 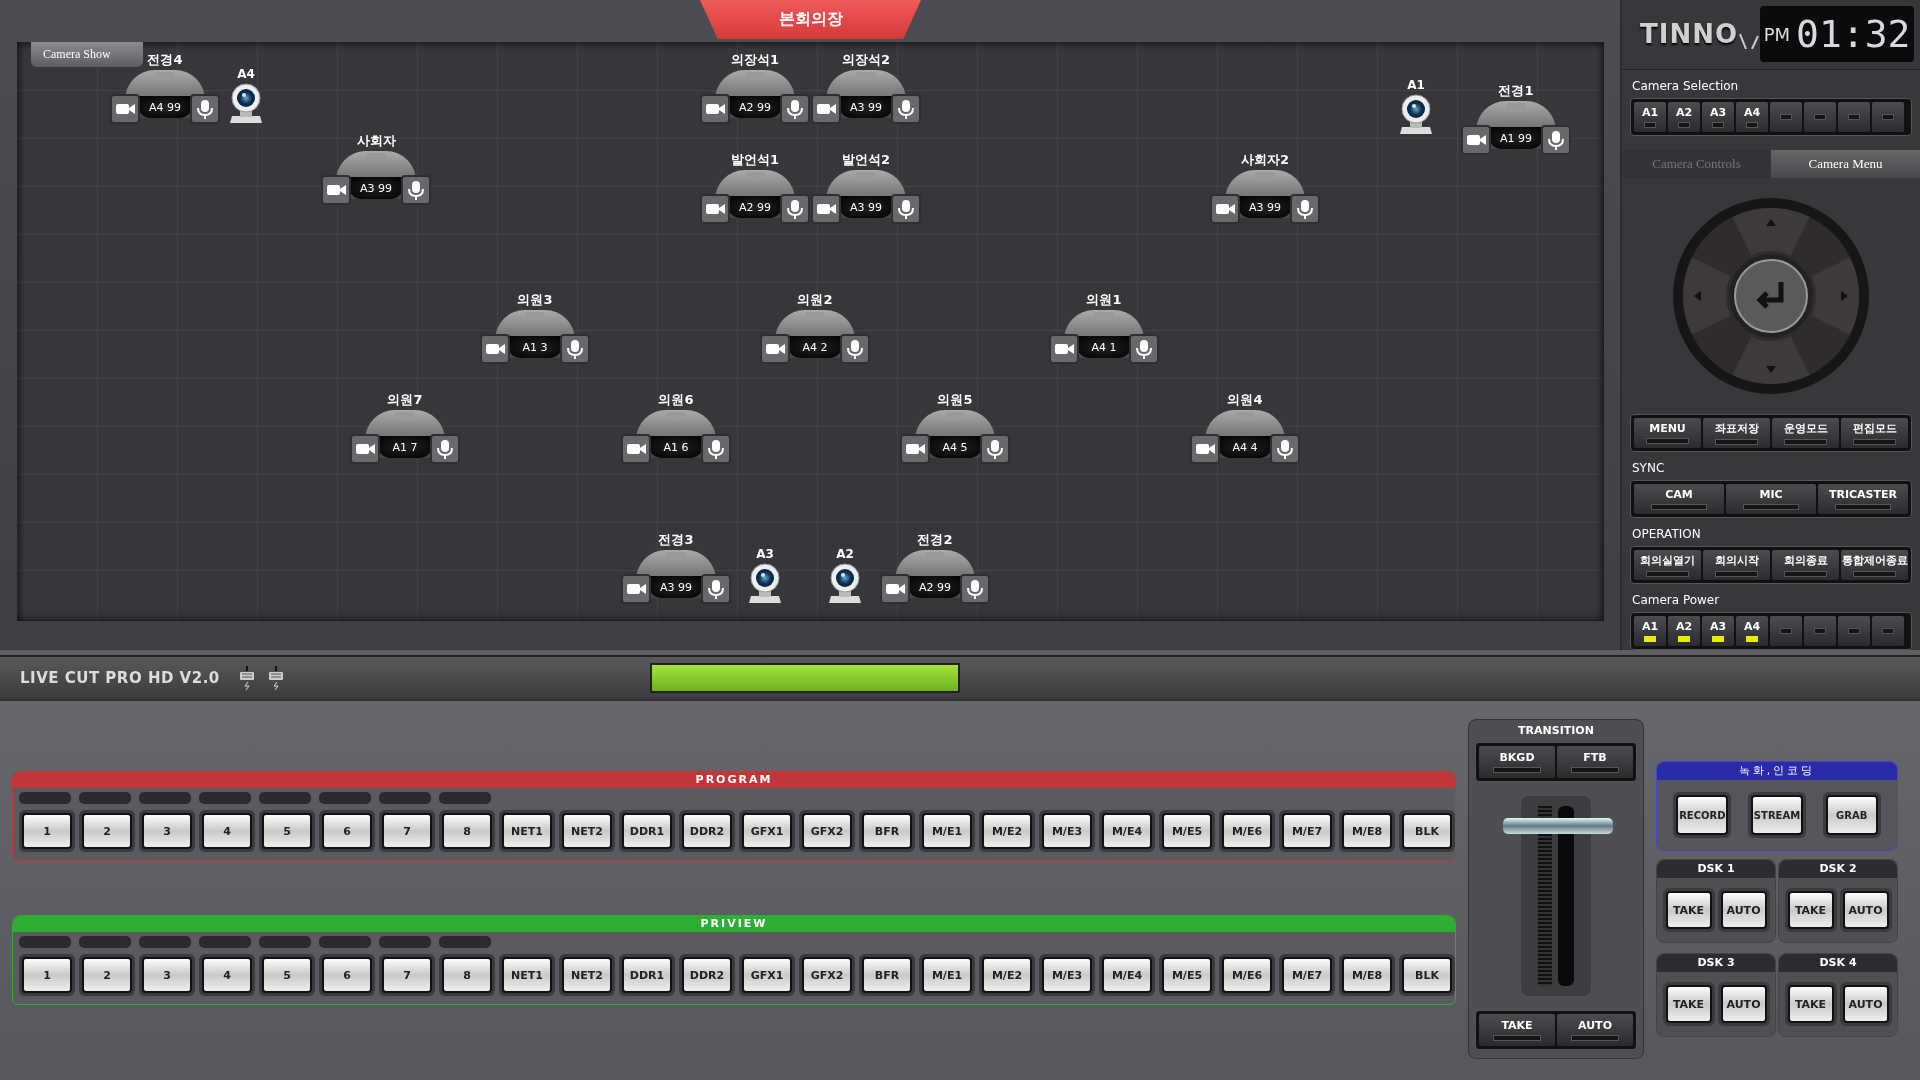 What do you see at coordinates (1517, 762) in the screenshot?
I see `transition-button: BKGD` at bounding box center [1517, 762].